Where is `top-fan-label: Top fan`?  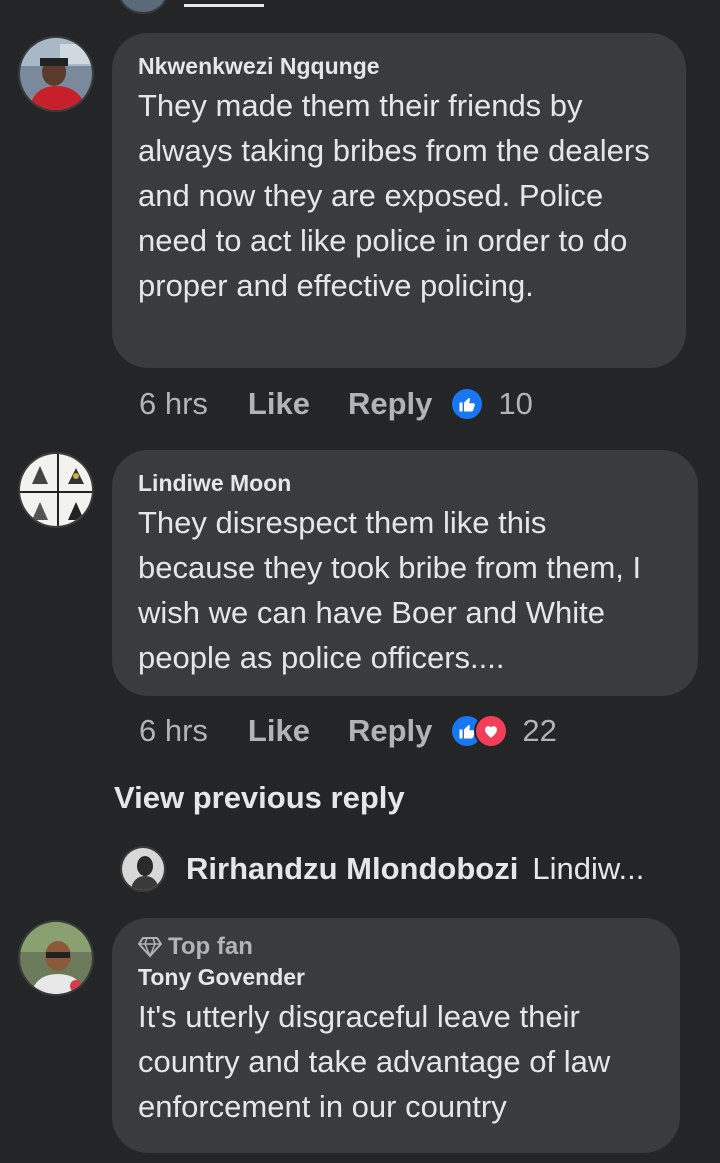 top-fan-label: Top fan is located at coordinates (210, 946).